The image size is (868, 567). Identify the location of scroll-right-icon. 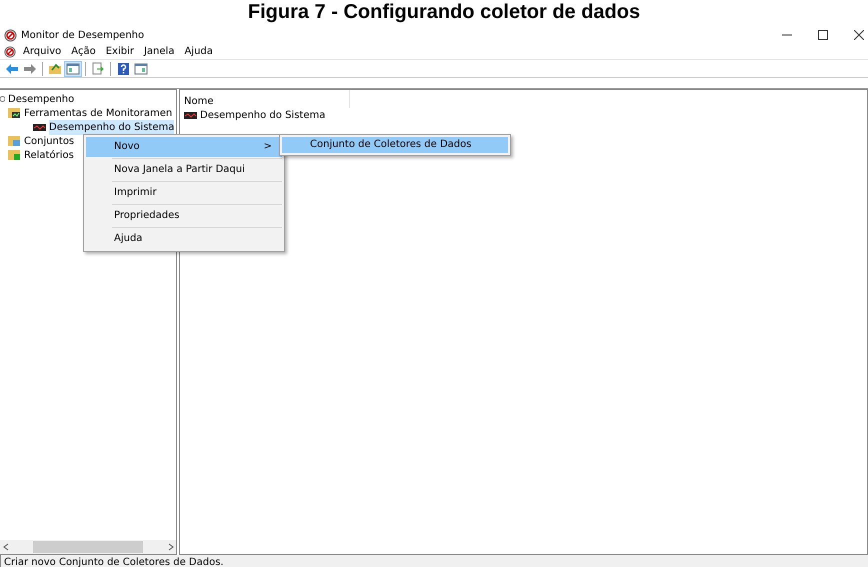
(171, 547).